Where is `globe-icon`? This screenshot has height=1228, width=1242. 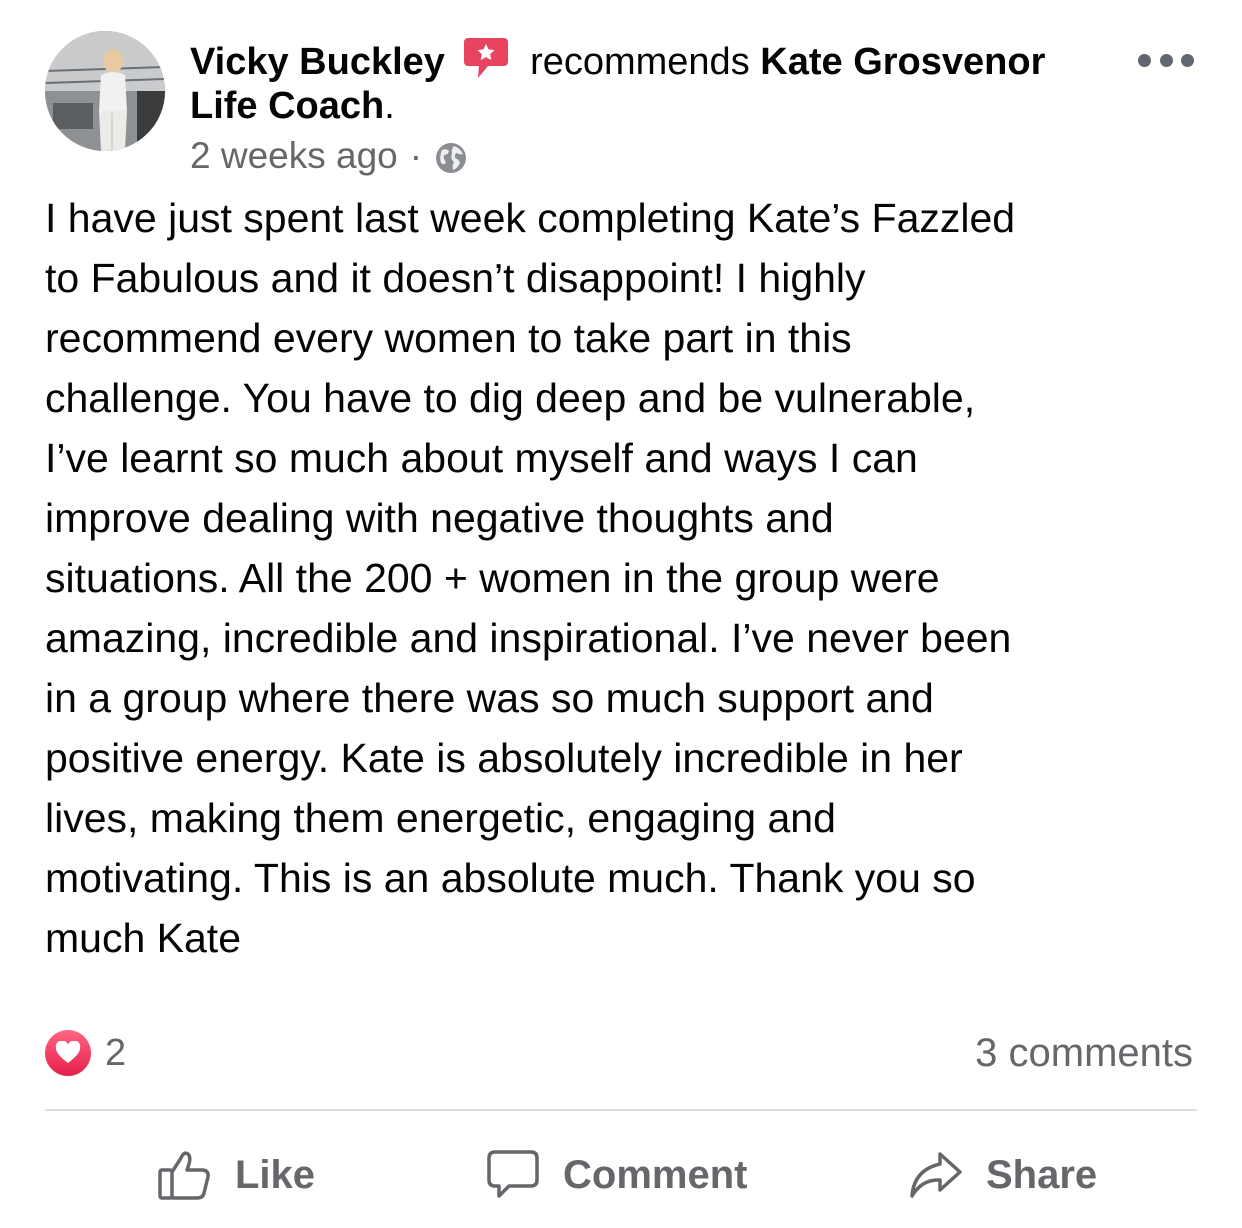 globe-icon is located at coordinates (451, 158).